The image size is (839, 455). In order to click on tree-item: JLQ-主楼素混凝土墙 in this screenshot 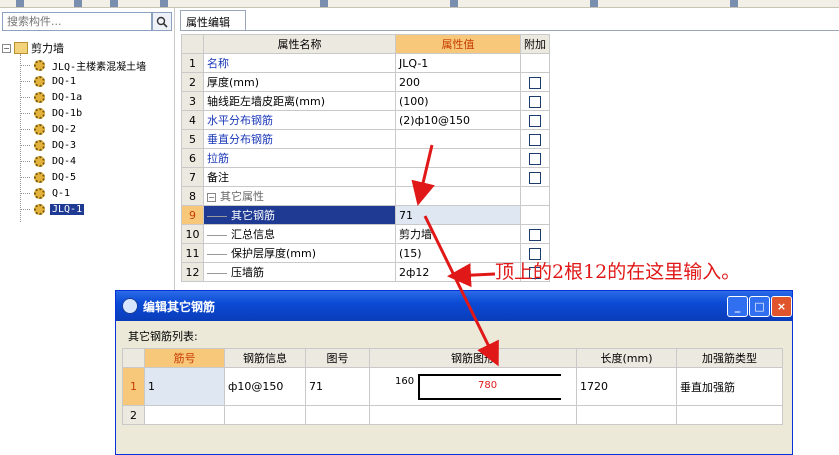, I will do `click(84, 65)`.